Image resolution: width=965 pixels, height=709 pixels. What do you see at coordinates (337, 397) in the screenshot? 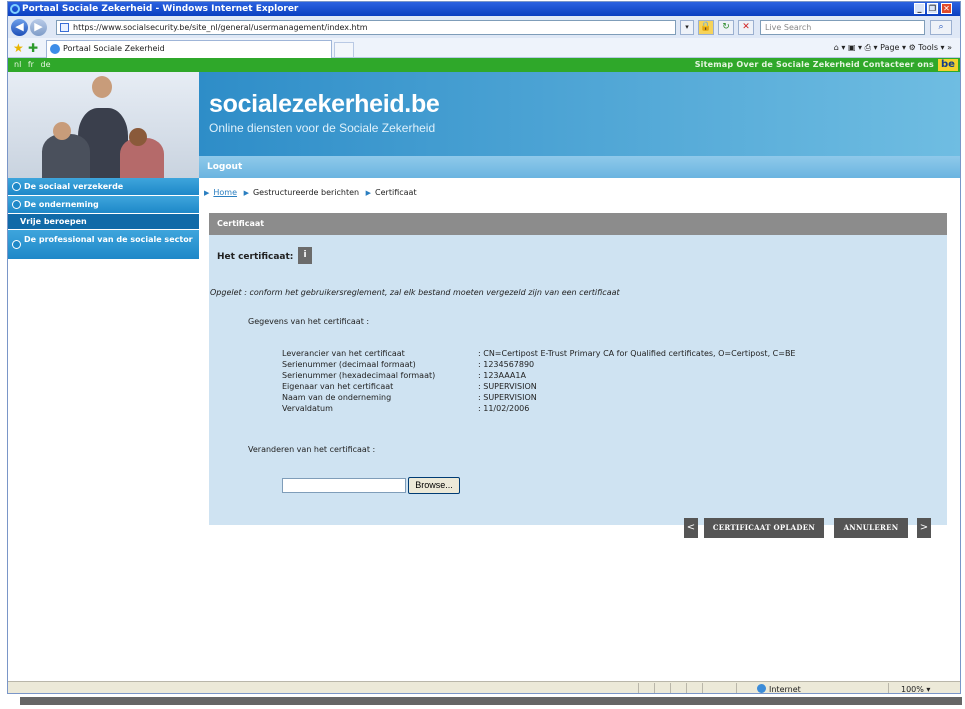
I see `detail-key: Naam van de onderneming` at bounding box center [337, 397].